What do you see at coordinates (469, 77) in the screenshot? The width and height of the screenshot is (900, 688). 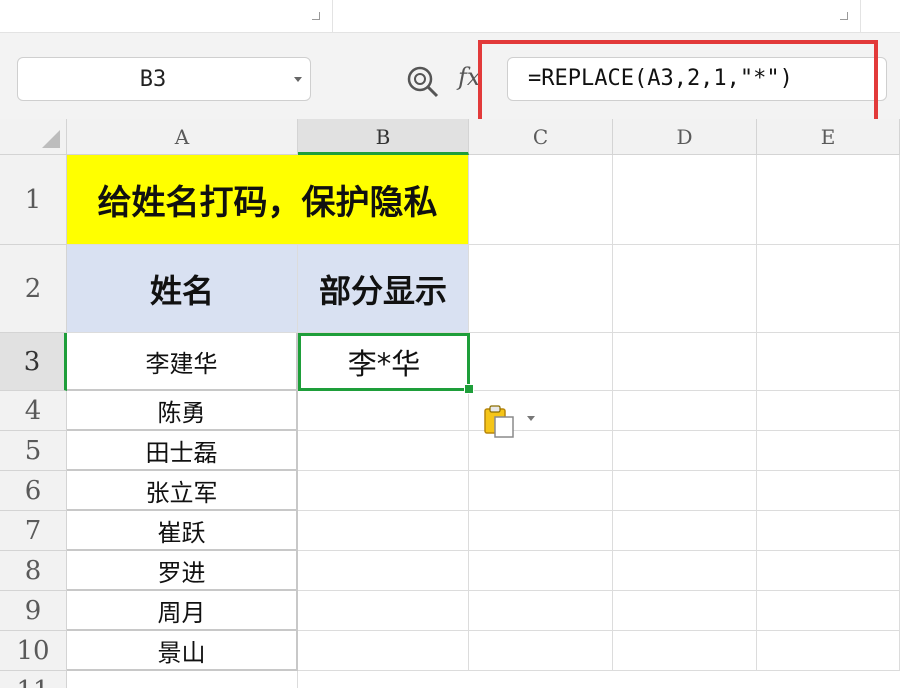 I see `fx-label: fx` at bounding box center [469, 77].